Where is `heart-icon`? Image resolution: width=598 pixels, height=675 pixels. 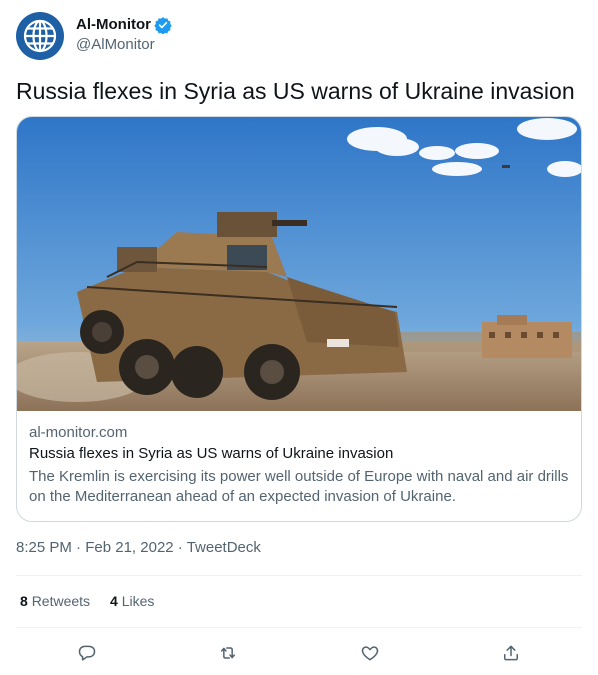 heart-icon is located at coordinates (369, 653).